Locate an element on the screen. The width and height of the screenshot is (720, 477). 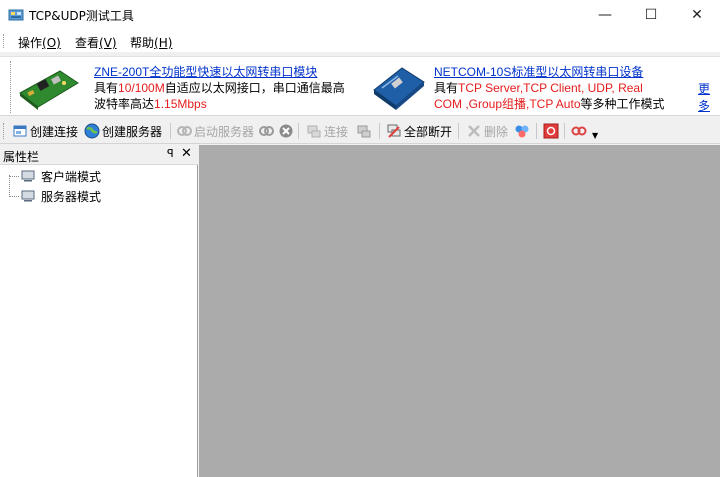
disconnect-icon is located at coordinates (364, 131).